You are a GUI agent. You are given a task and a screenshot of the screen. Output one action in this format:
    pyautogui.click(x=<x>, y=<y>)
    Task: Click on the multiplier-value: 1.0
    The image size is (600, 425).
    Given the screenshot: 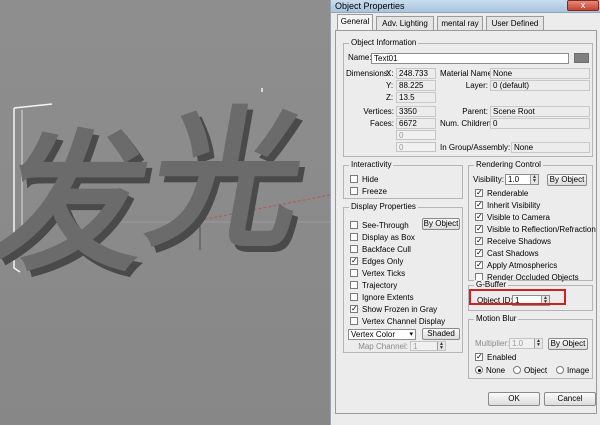 What is the action you would take?
    pyautogui.click(x=518, y=343)
    